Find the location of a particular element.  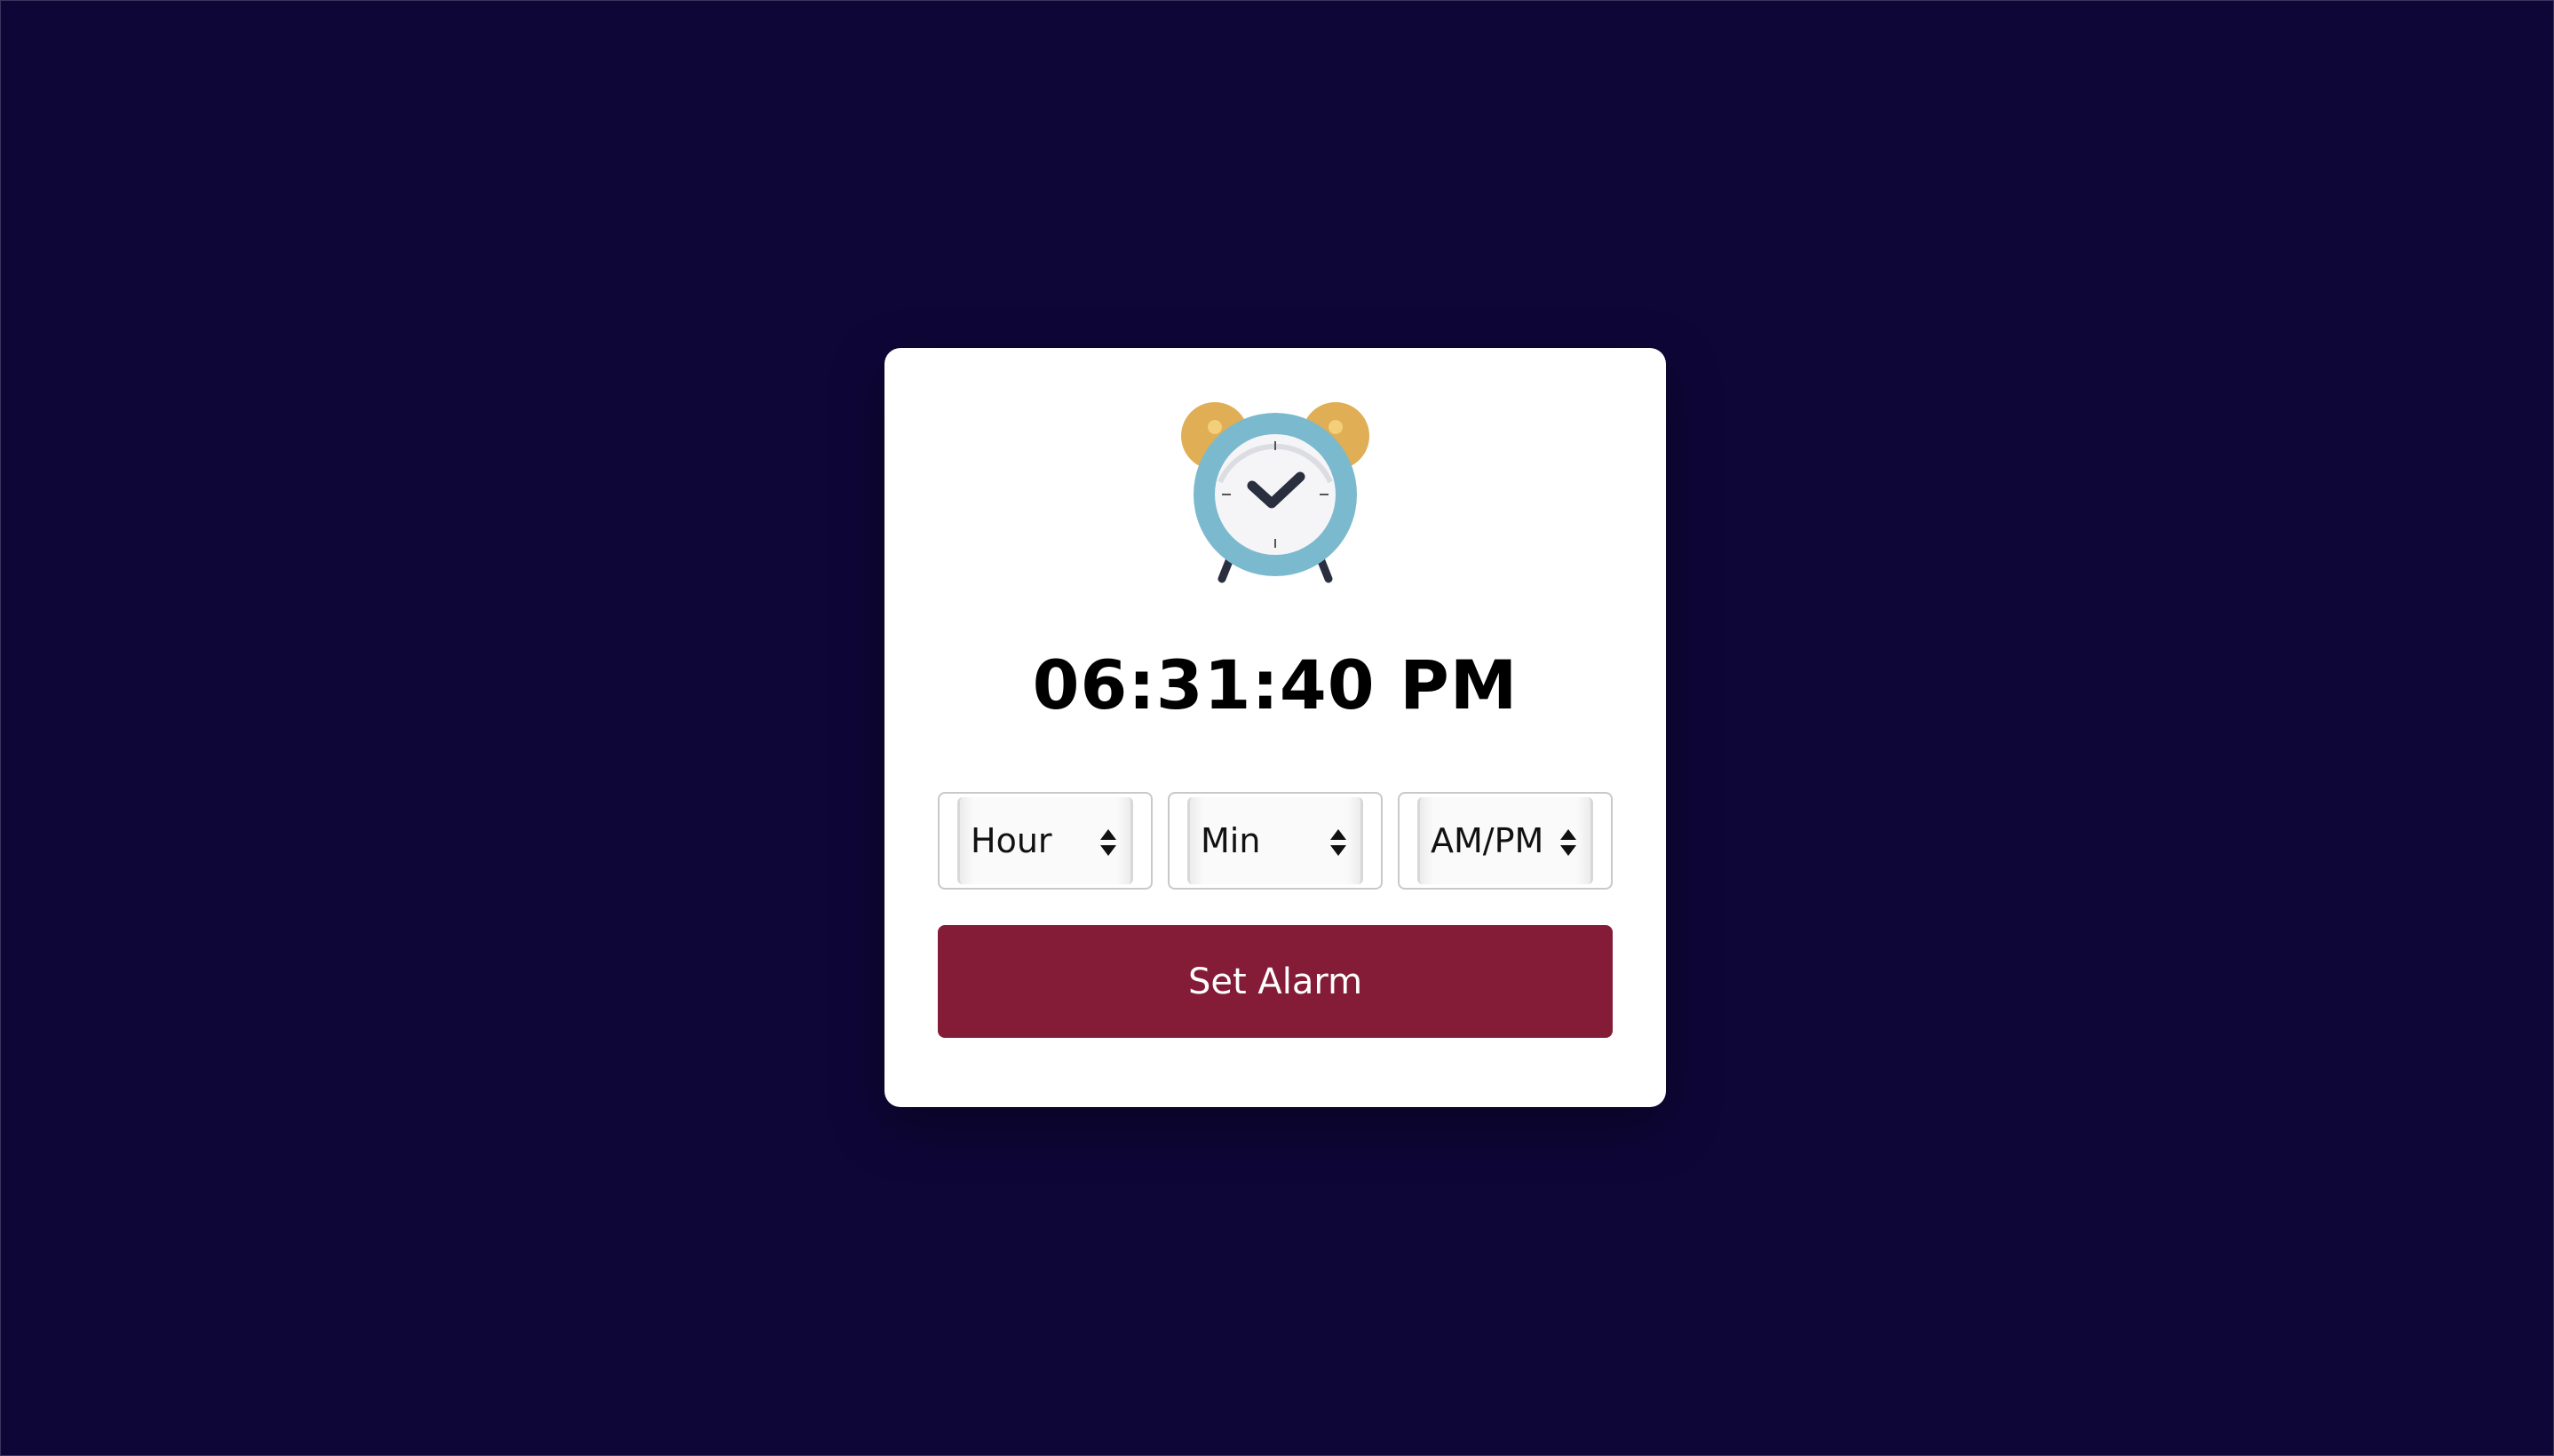

hour-select-label: Hour is located at coordinates (1012, 840).